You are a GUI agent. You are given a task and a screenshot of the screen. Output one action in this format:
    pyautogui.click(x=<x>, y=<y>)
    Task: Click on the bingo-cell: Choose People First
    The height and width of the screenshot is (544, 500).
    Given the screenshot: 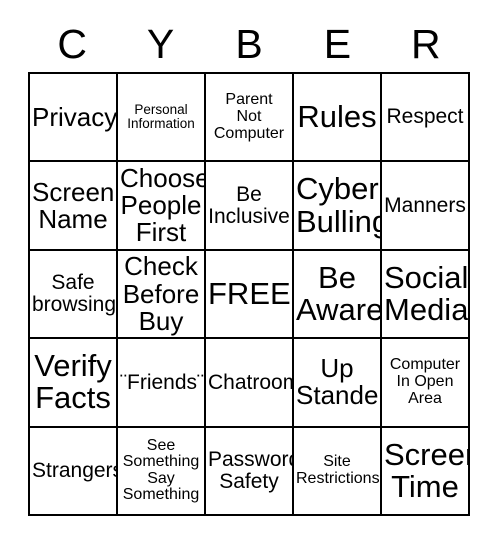 What is the action you would take?
    pyautogui.click(x=162, y=206)
    